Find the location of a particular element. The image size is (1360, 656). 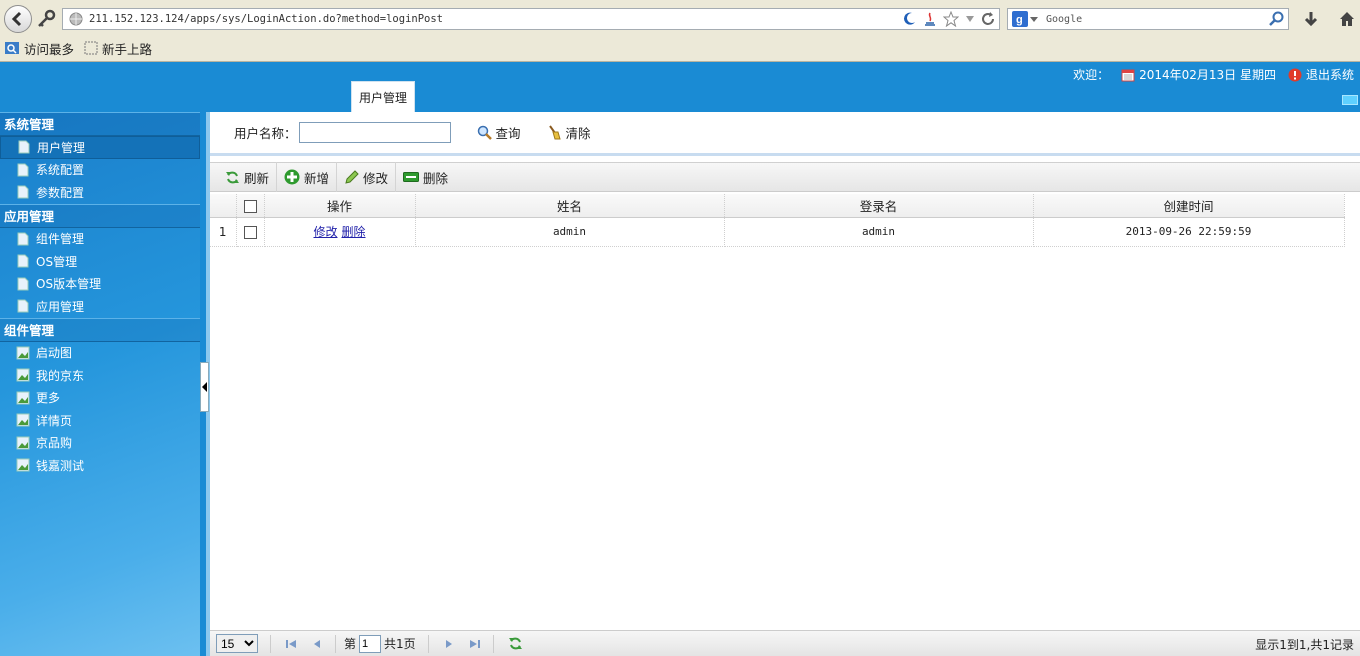

add-button: 新增 is located at coordinates (307, 177).